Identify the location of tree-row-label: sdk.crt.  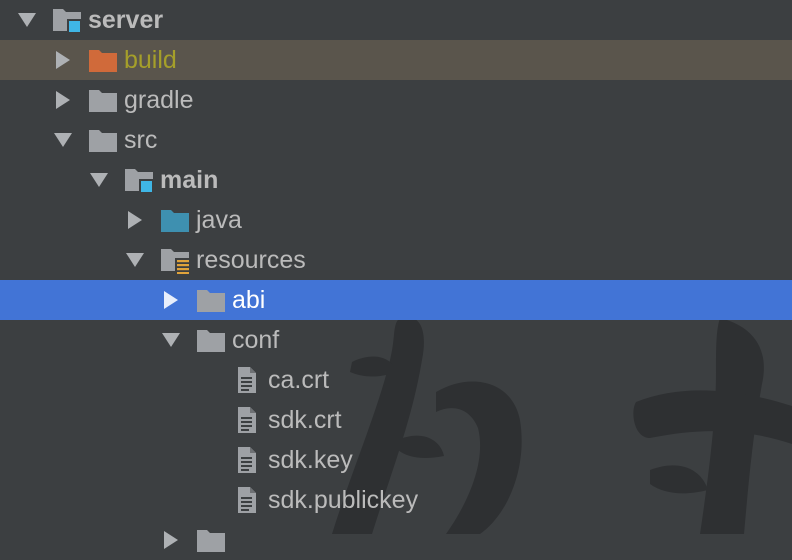
(305, 419).